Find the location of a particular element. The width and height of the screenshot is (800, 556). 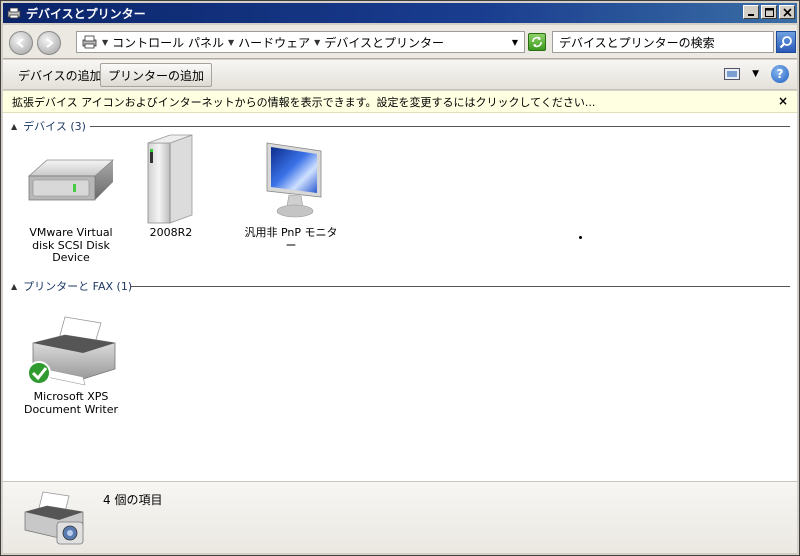

breadcrumb-control-panel: コントロール パネル is located at coordinates (168, 42).